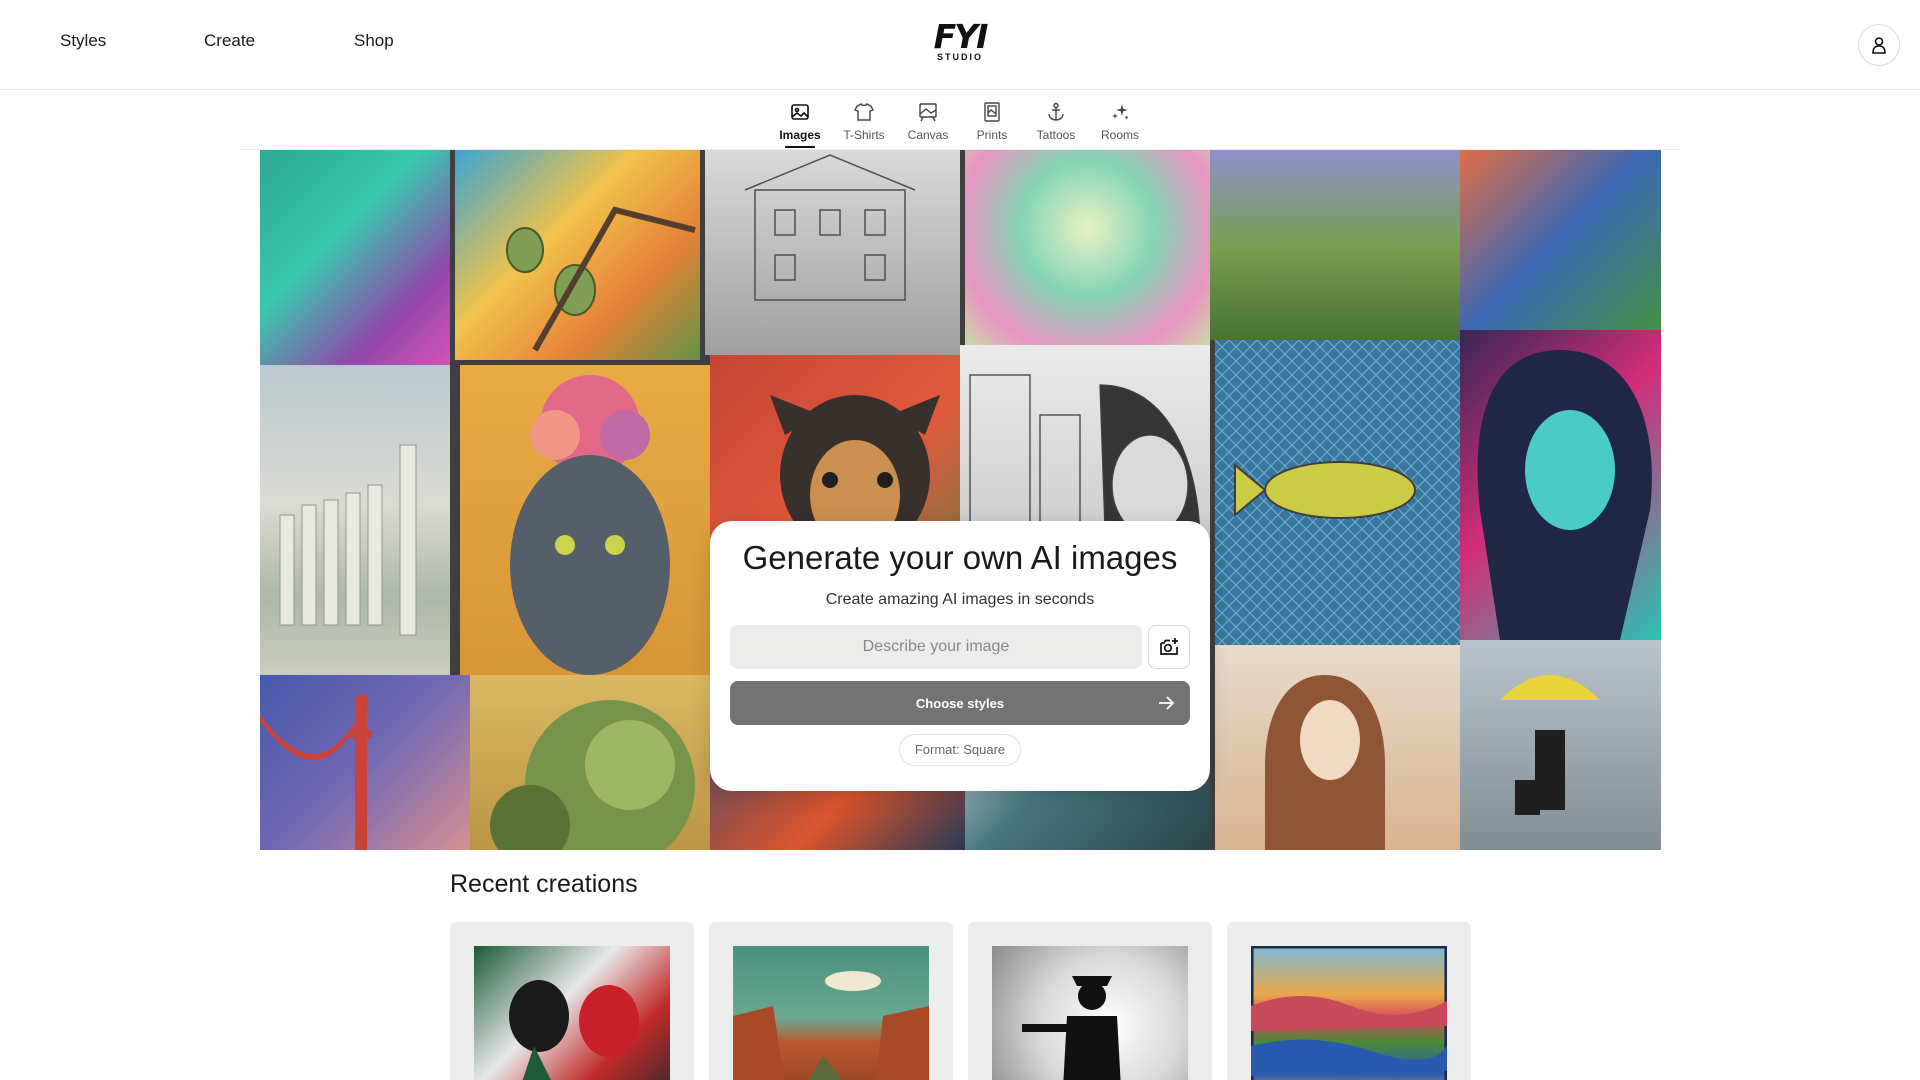  Describe the element at coordinates (1335, 245) in the screenshot. I see `collage-image-garden-hill` at that location.